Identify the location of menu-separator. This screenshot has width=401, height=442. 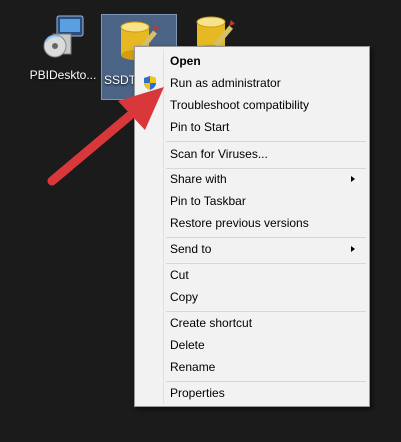
(266, 141).